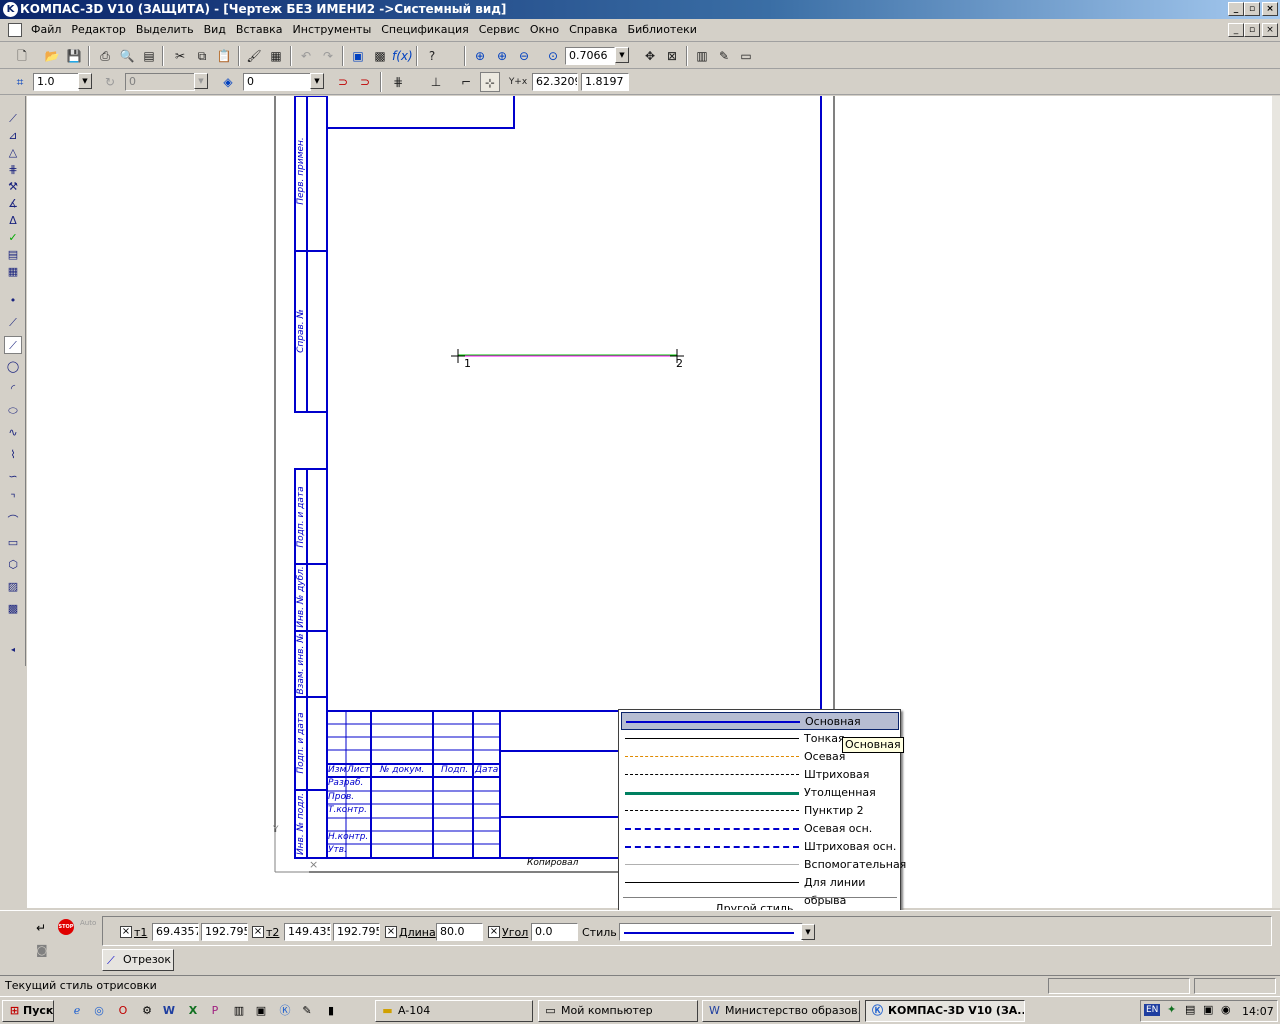  What do you see at coordinates (13, 477) in the screenshot?
I see `bezier-icon: ∽` at bounding box center [13, 477].